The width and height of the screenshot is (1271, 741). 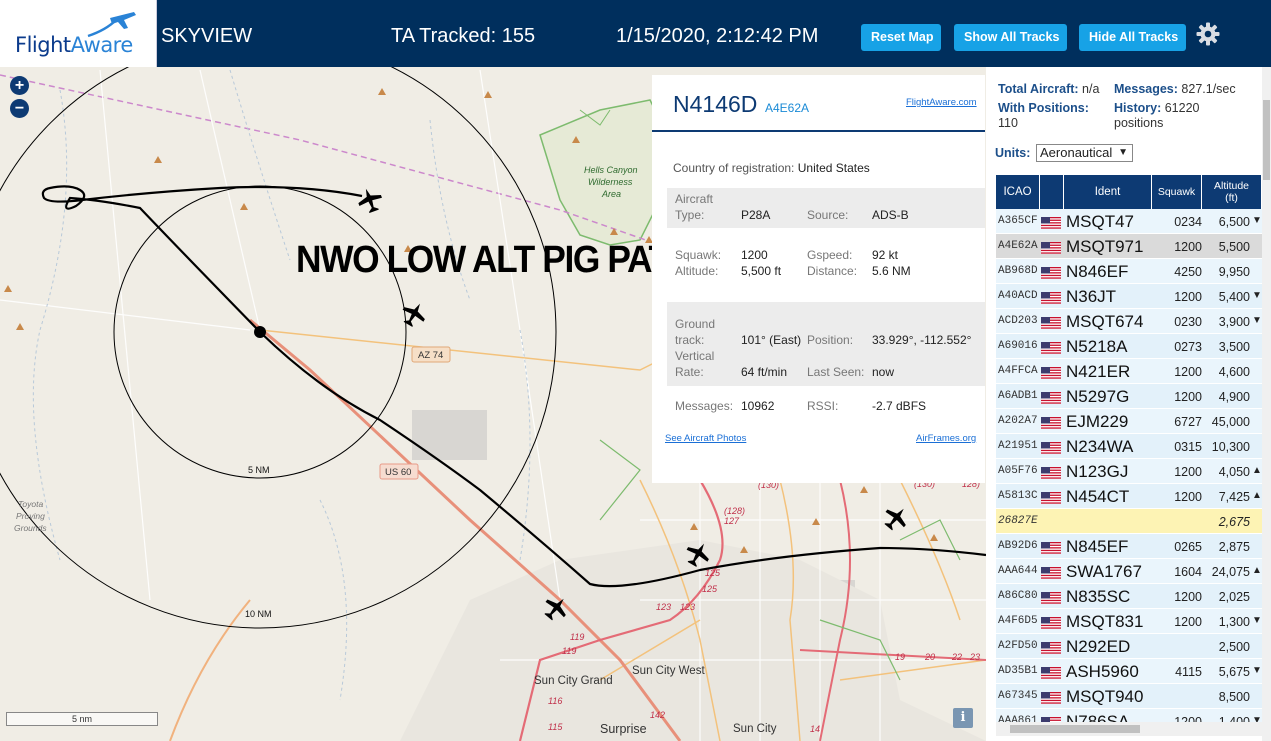 What do you see at coordinates (463, 36) in the screenshot?
I see `tracked-count: TA Tracked: 155` at bounding box center [463, 36].